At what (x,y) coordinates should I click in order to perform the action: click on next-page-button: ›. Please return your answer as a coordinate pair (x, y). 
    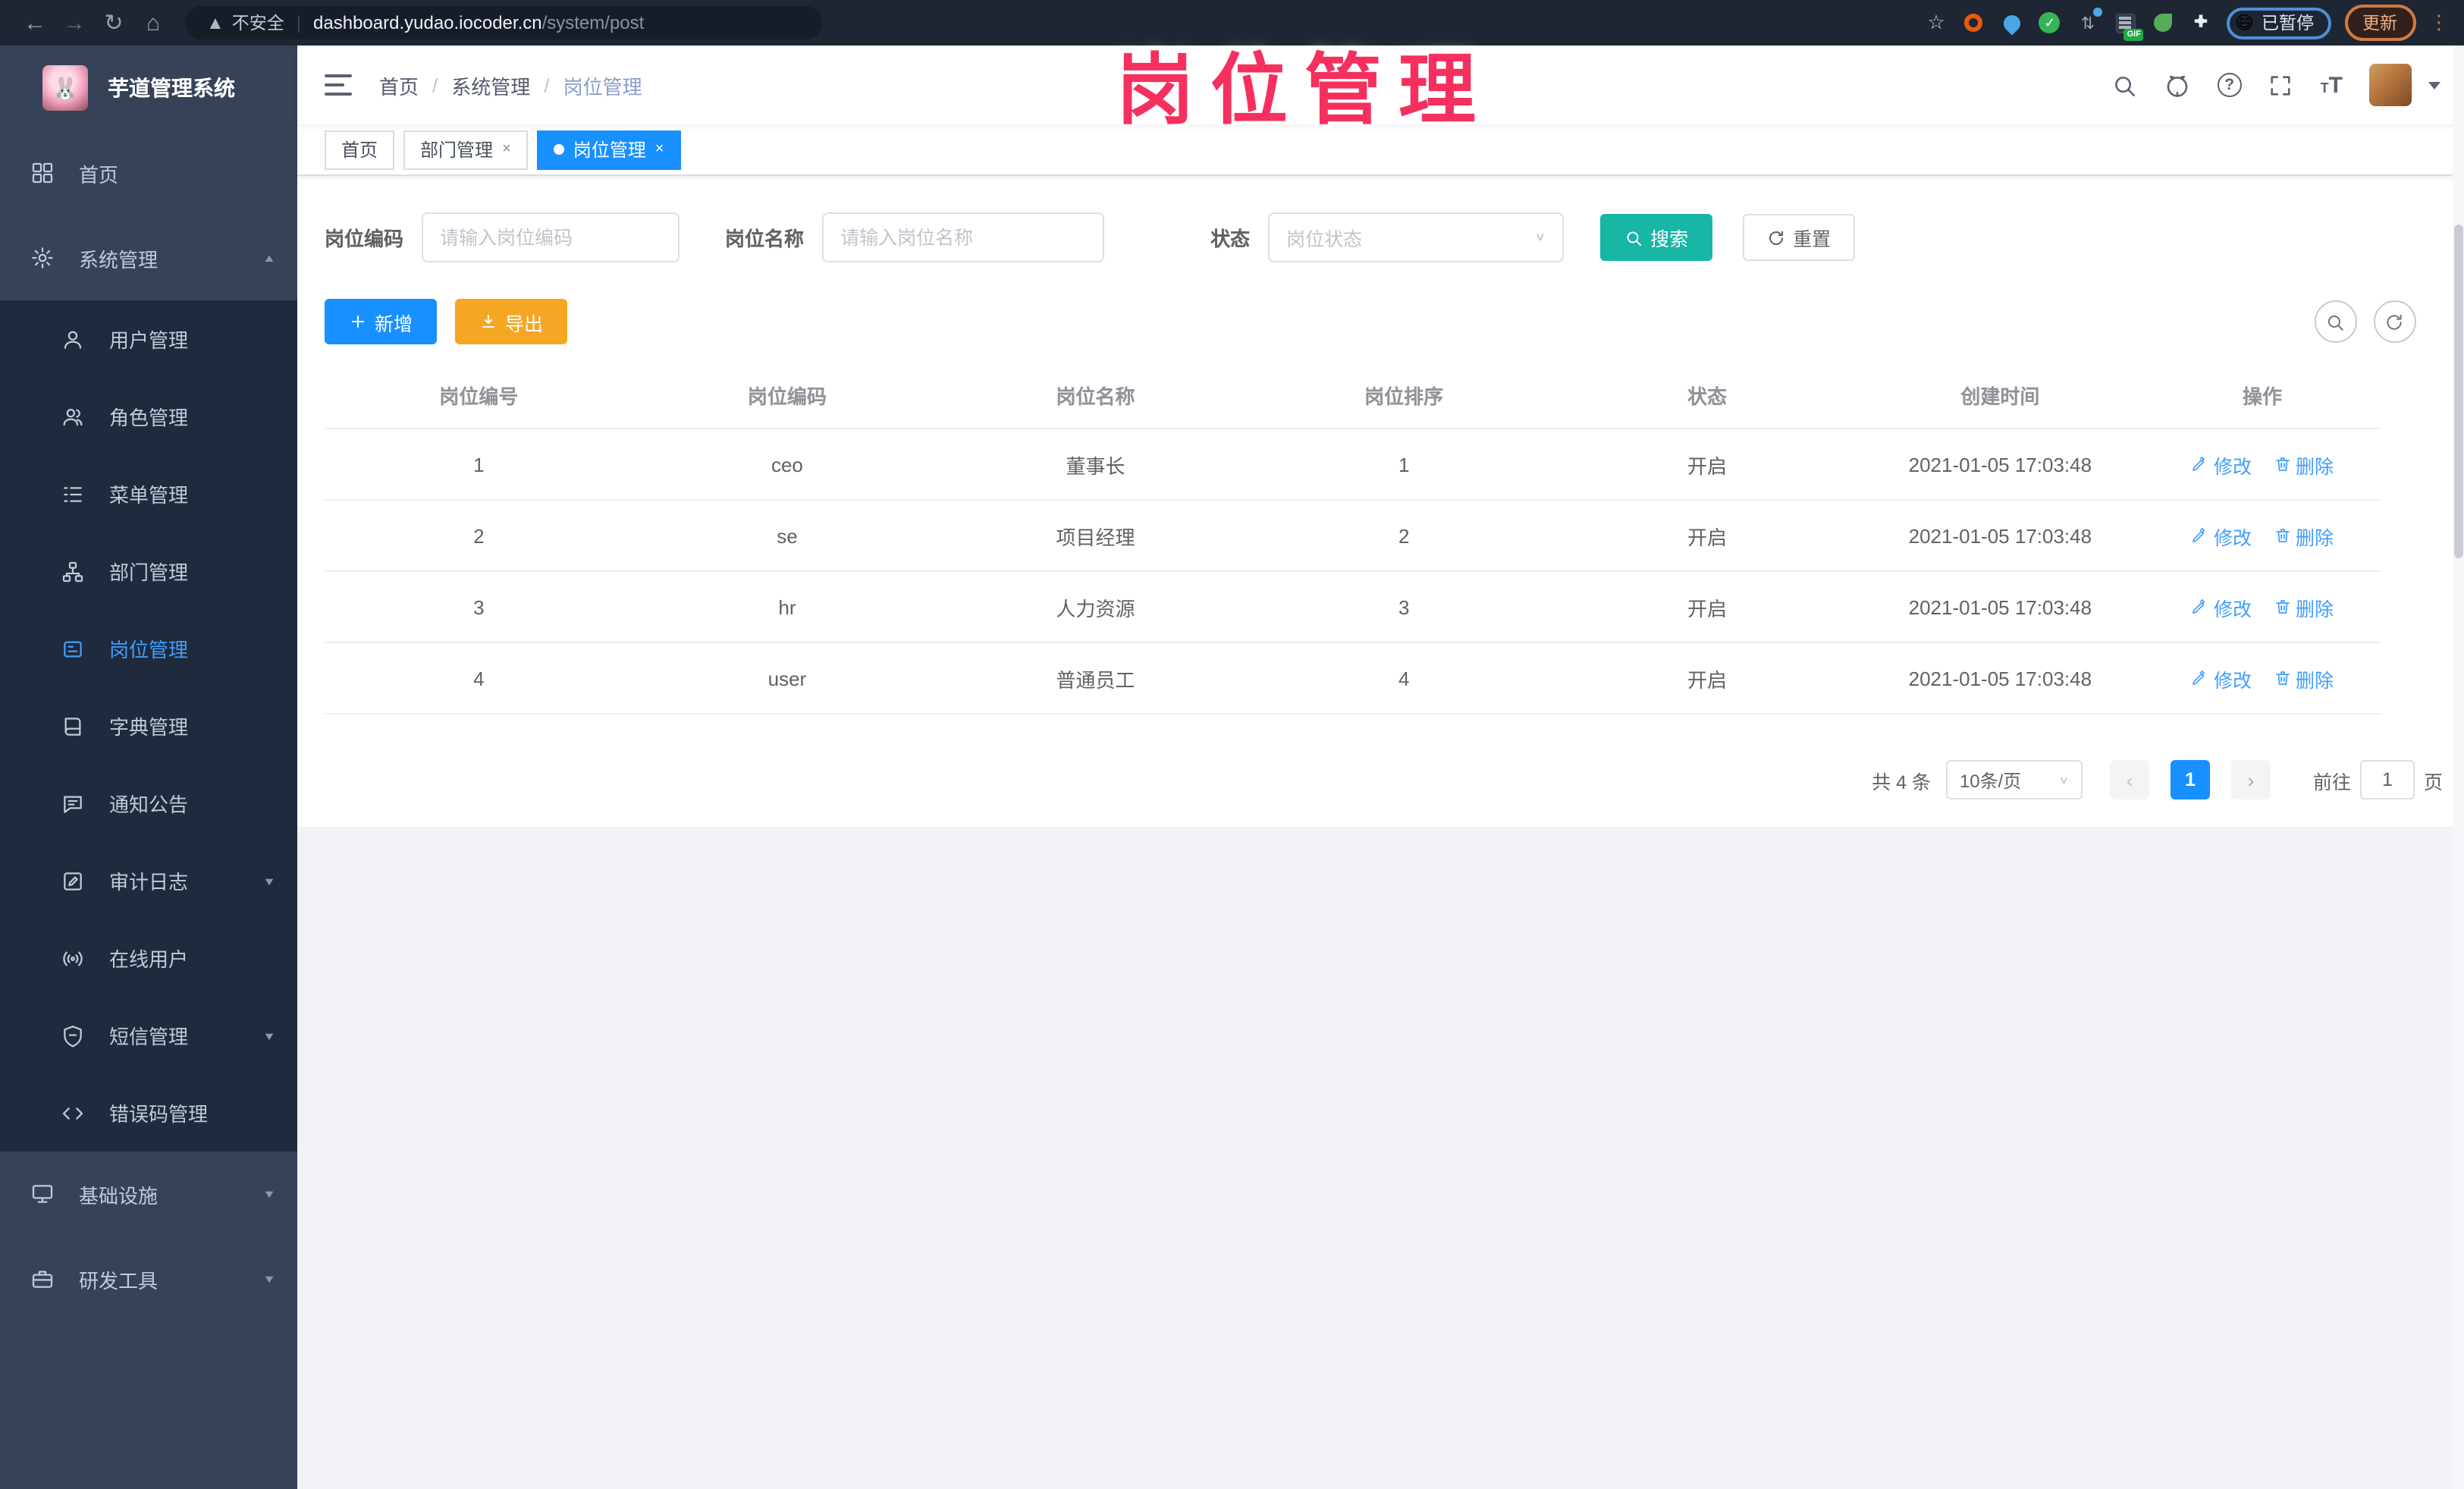
    Looking at the image, I should click on (2250, 779).